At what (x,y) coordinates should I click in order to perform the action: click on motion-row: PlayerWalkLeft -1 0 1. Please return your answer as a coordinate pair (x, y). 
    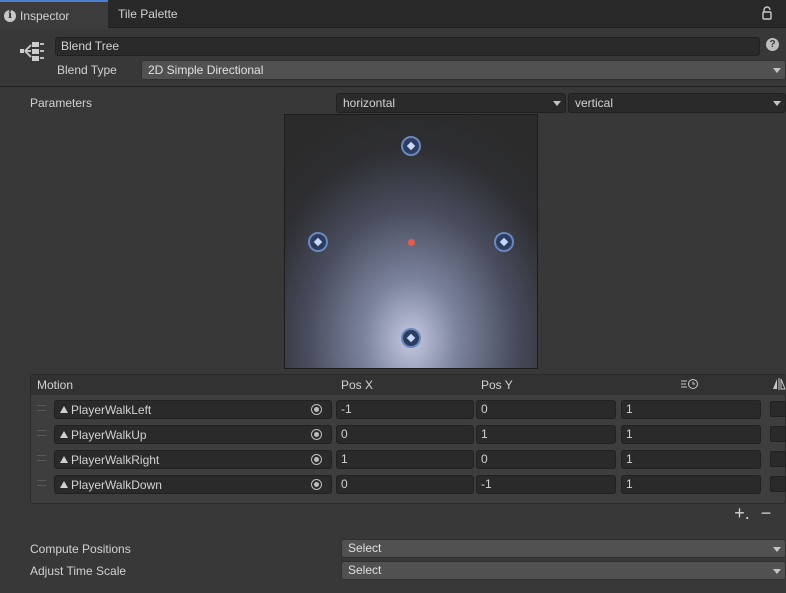
    Looking at the image, I should click on (408, 410).